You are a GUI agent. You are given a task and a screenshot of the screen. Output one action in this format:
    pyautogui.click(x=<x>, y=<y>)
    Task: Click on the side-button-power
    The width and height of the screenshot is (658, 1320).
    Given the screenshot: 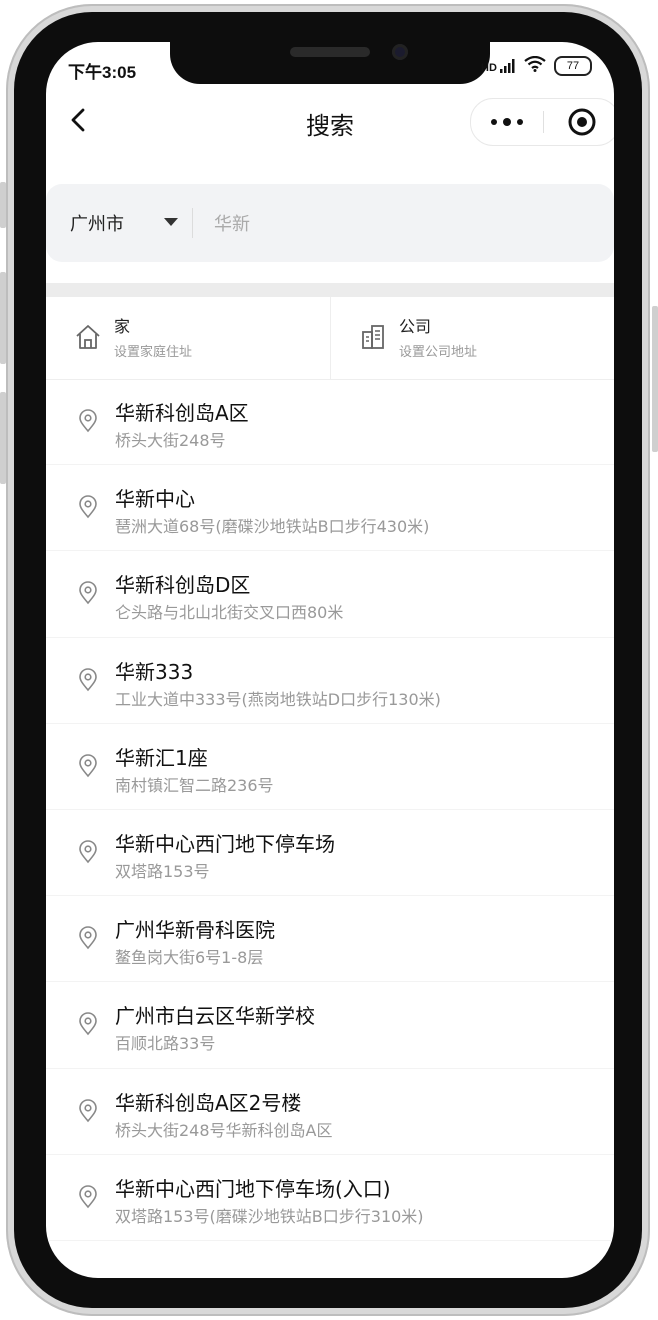 What is the action you would take?
    pyautogui.click(x=655, y=379)
    